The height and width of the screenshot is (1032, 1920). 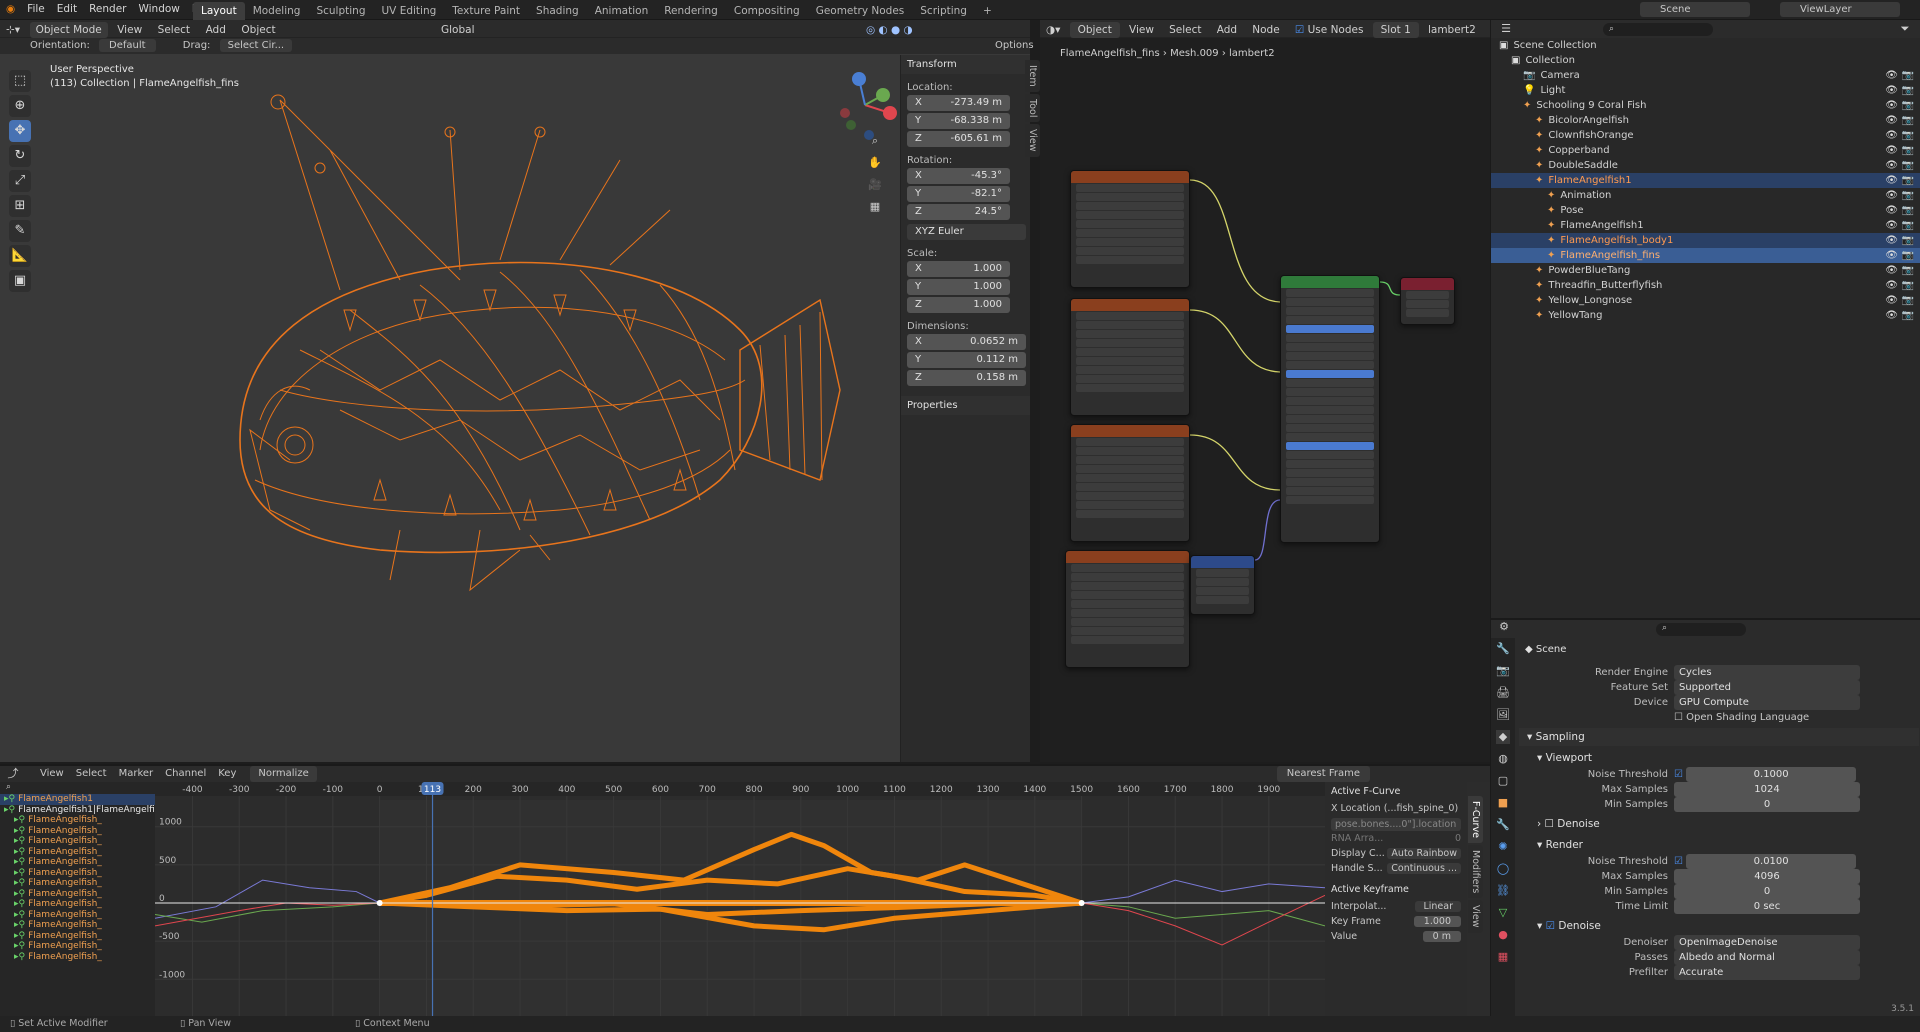 What do you see at coordinates (1719, 926) in the screenshot?
I see `denoise-subsection: ▾ ☑ Denoise` at bounding box center [1719, 926].